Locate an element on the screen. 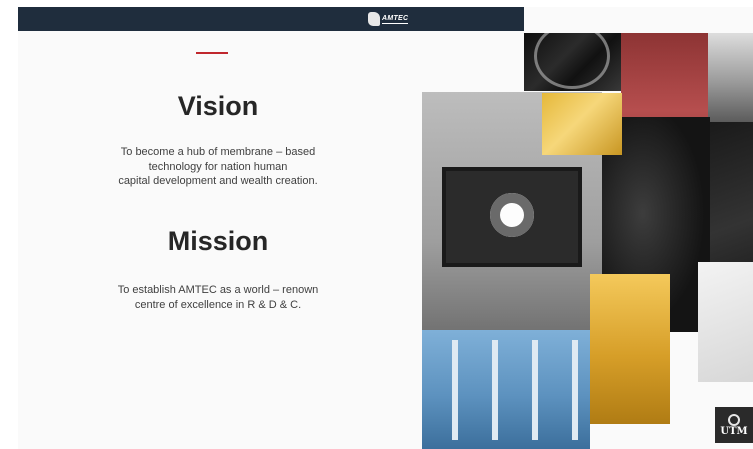 The width and height of the screenshot is (753, 449). amtec-logo-text: AMTEC is located at coordinates (395, 19).